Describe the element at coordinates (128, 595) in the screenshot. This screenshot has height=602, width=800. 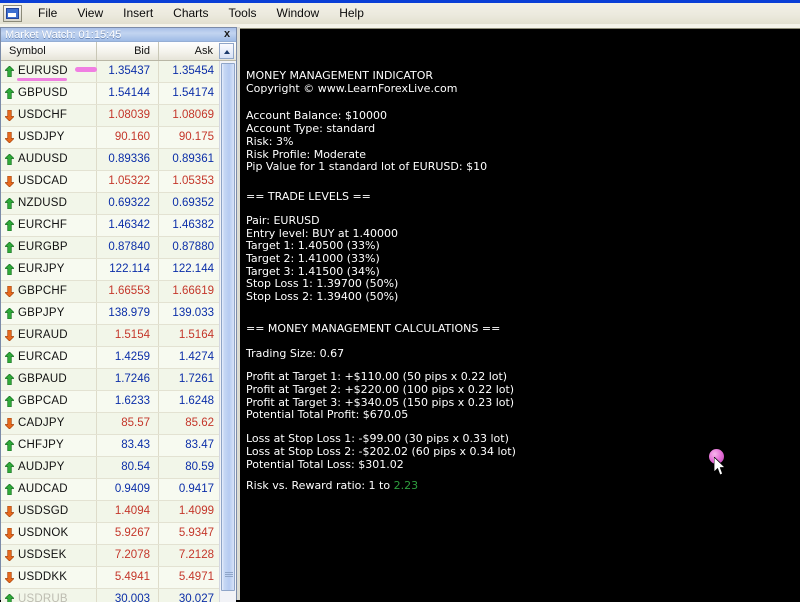
I see `bid-cell: 30.003` at that location.